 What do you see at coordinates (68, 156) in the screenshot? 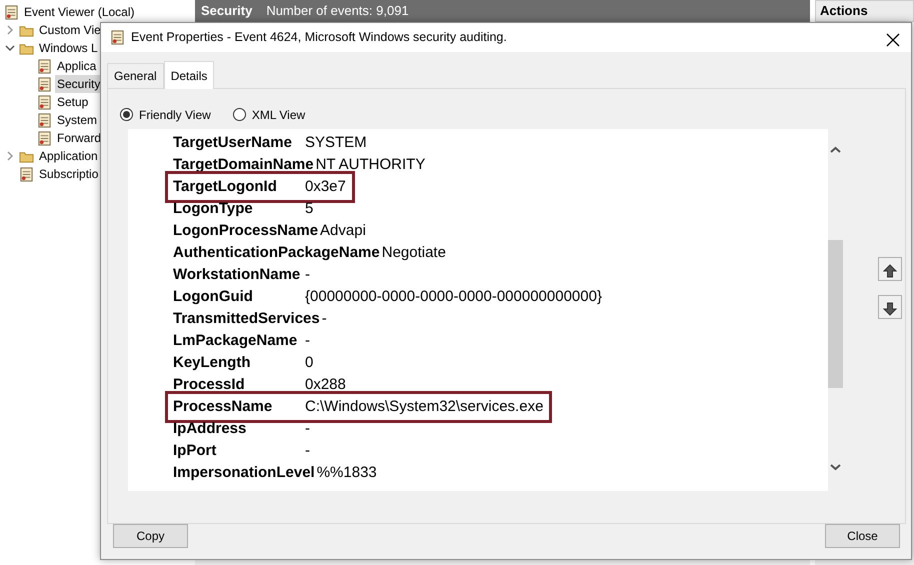
I see `tree-item: Application` at bounding box center [68, 156].